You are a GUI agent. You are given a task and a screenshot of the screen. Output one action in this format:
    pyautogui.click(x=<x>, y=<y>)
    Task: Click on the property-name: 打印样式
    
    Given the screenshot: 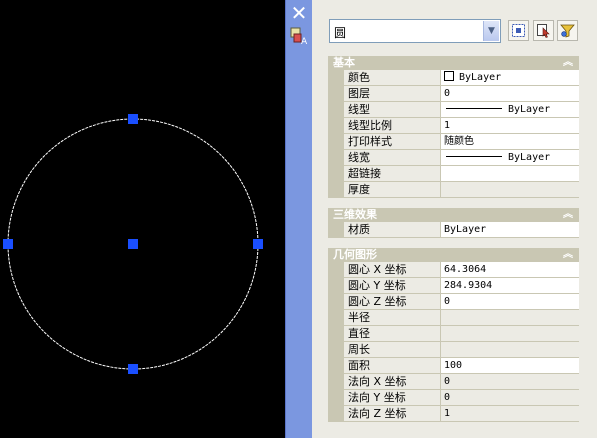 What is the action you would take?
    pyautogui.click(x=392, y=142)
    